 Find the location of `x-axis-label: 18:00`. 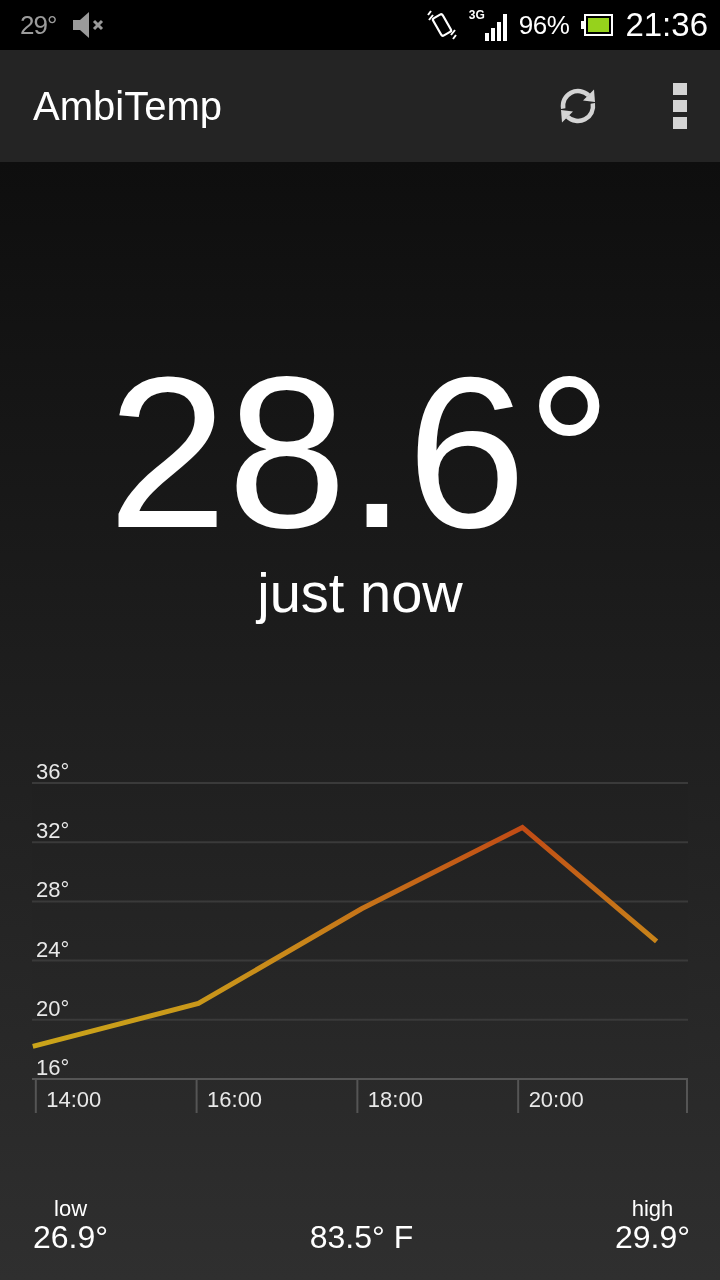

x-axis-label: 18:00 is located at coordinates (395, 1099).